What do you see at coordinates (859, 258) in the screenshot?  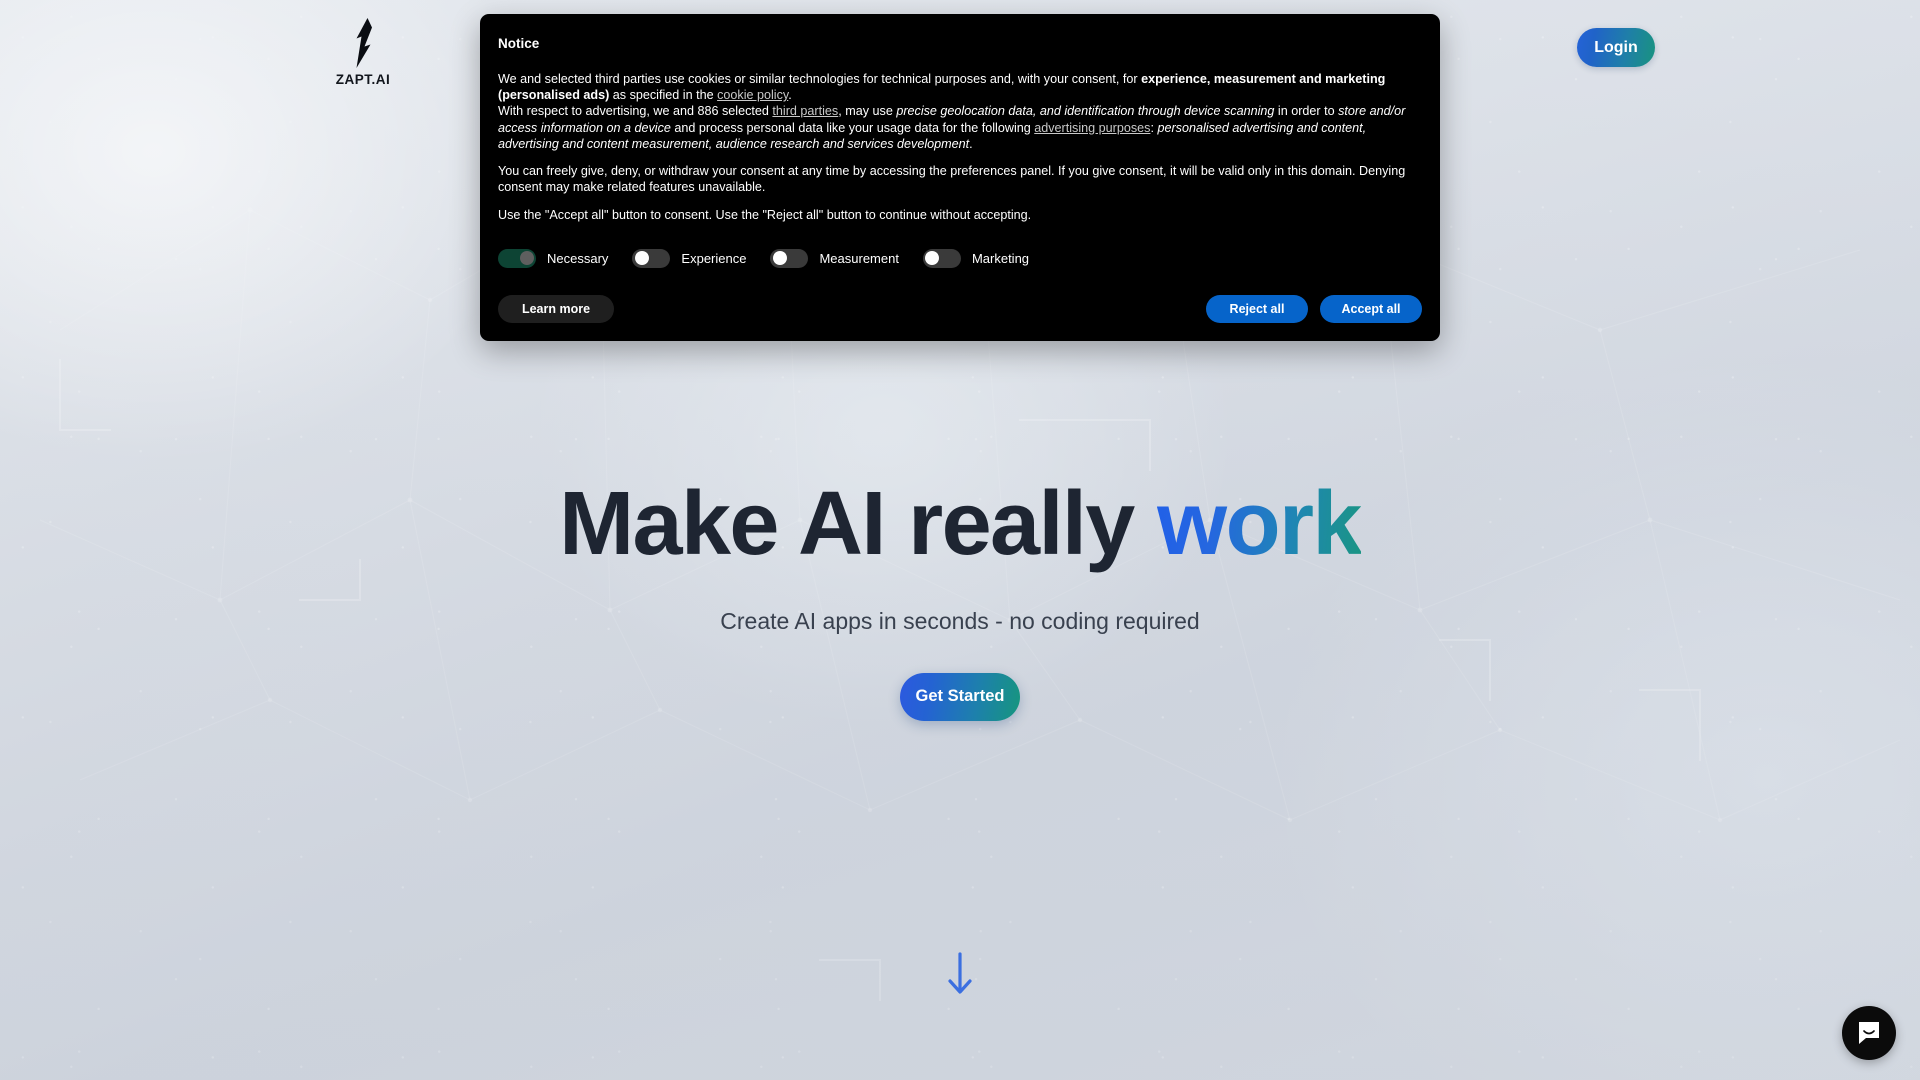 I see `toggle-label-measurement: Measurement` at bounding box center [859, 258].